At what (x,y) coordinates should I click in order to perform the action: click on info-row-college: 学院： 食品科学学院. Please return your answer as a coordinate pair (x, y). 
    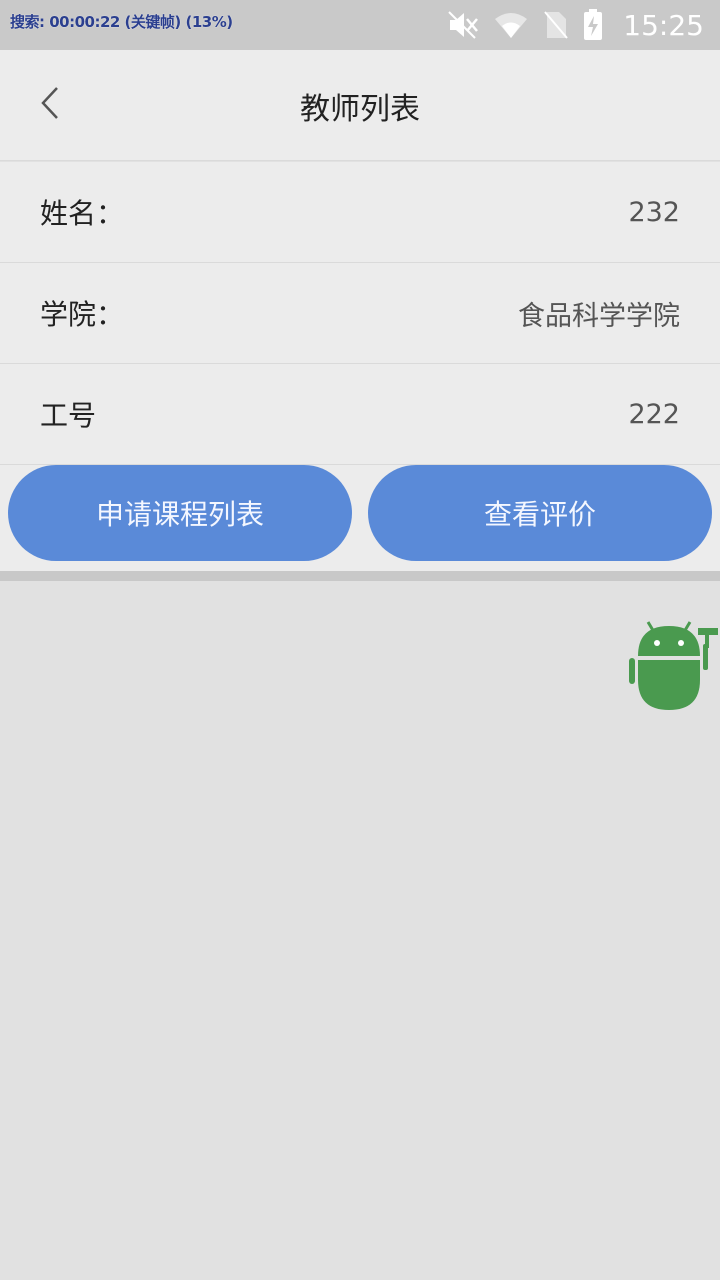
    Looking at the image, I should click on (360, 313).